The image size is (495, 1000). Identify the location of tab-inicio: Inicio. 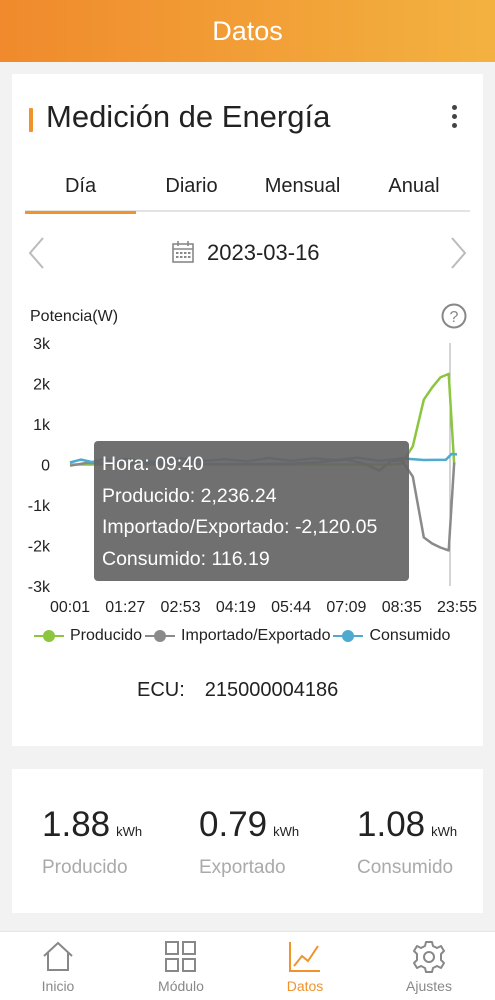
(58, 966).